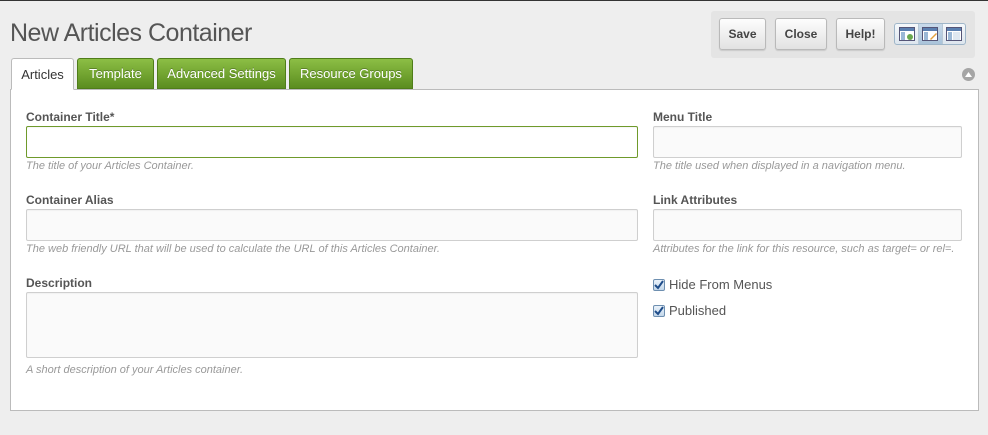 Image resolution: width=988 pixels, height=435 pixels. I want to click on hide-from-menus-row: Hide From Menus, so click(712, 284).